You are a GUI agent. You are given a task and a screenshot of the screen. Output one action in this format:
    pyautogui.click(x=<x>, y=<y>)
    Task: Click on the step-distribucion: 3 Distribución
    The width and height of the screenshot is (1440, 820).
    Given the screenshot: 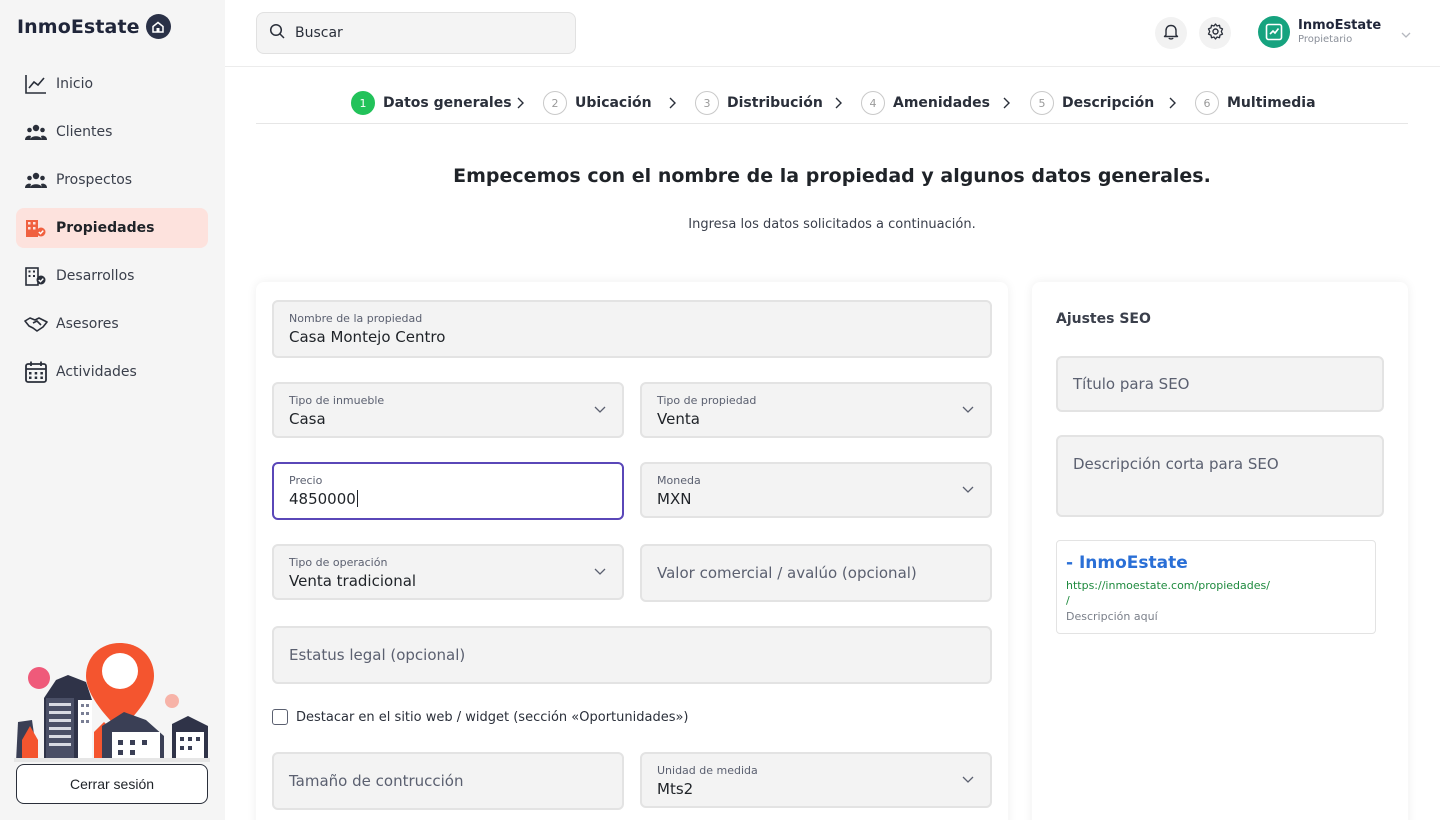 What is the action you would take?
    pyautogui.click(x=759, y=103)
    